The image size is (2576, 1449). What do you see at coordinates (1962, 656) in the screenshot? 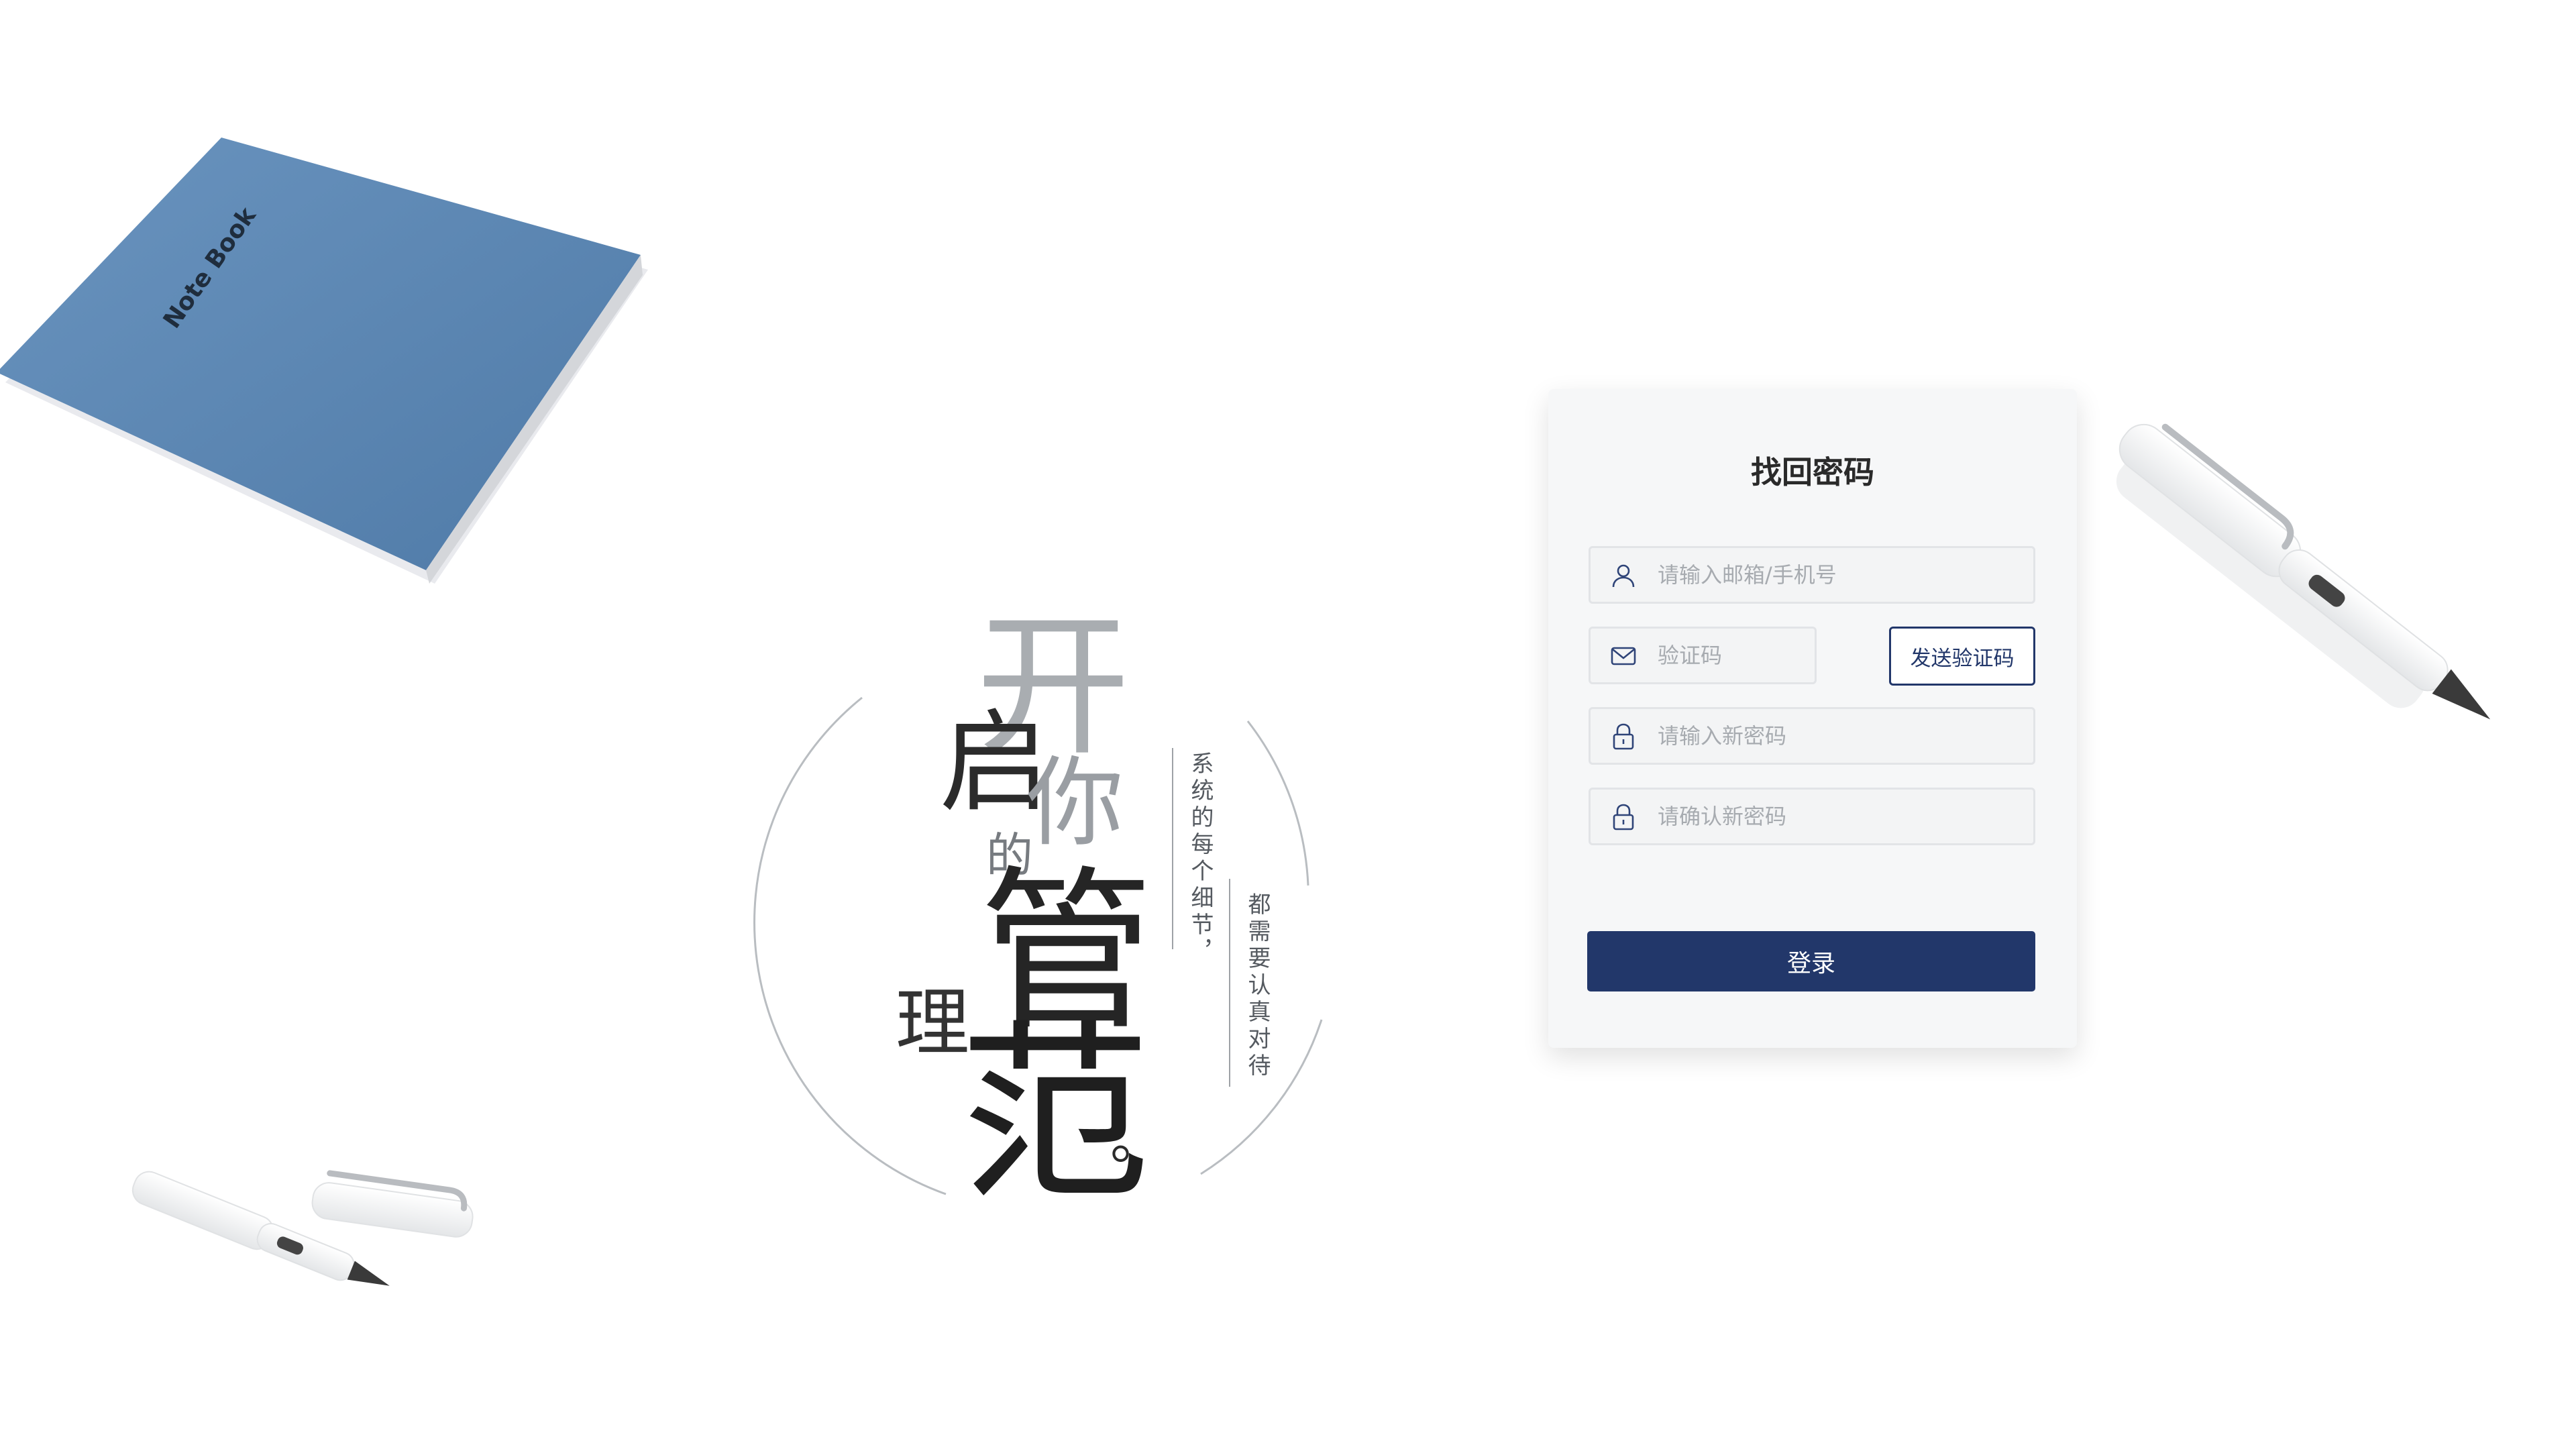
I see `send-code-button: 发送验证码` at bounding box center [1962, 656].